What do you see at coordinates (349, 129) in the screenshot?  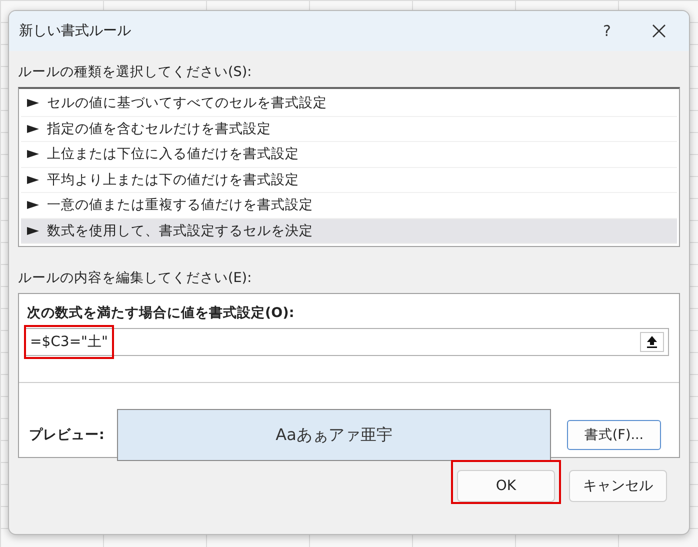 I see `rule-type-item: 指定の値を含むセルだけを書式設定` at bounding box center [349, 129].